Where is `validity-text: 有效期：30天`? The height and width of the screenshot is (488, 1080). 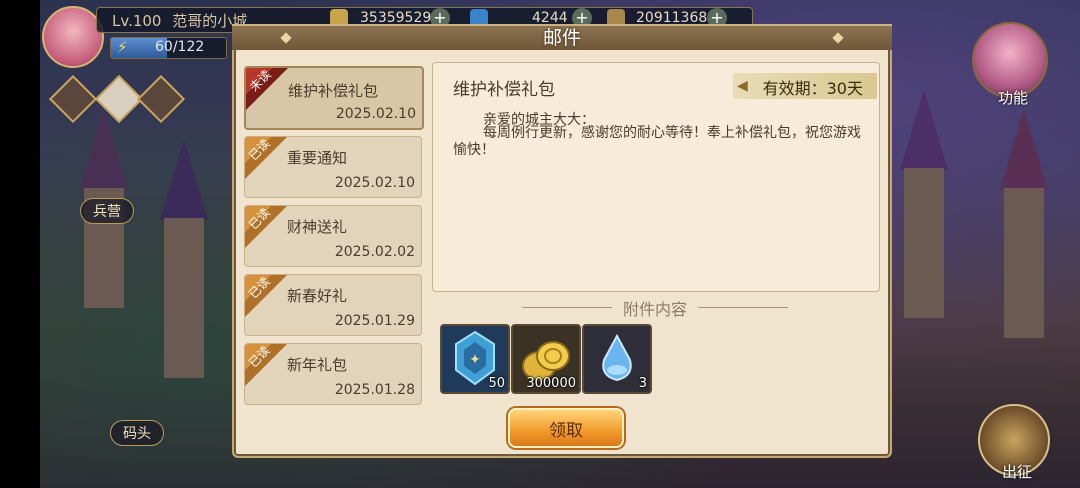 validity-text: 有效期：30天 is located at coordinates (812, 88).